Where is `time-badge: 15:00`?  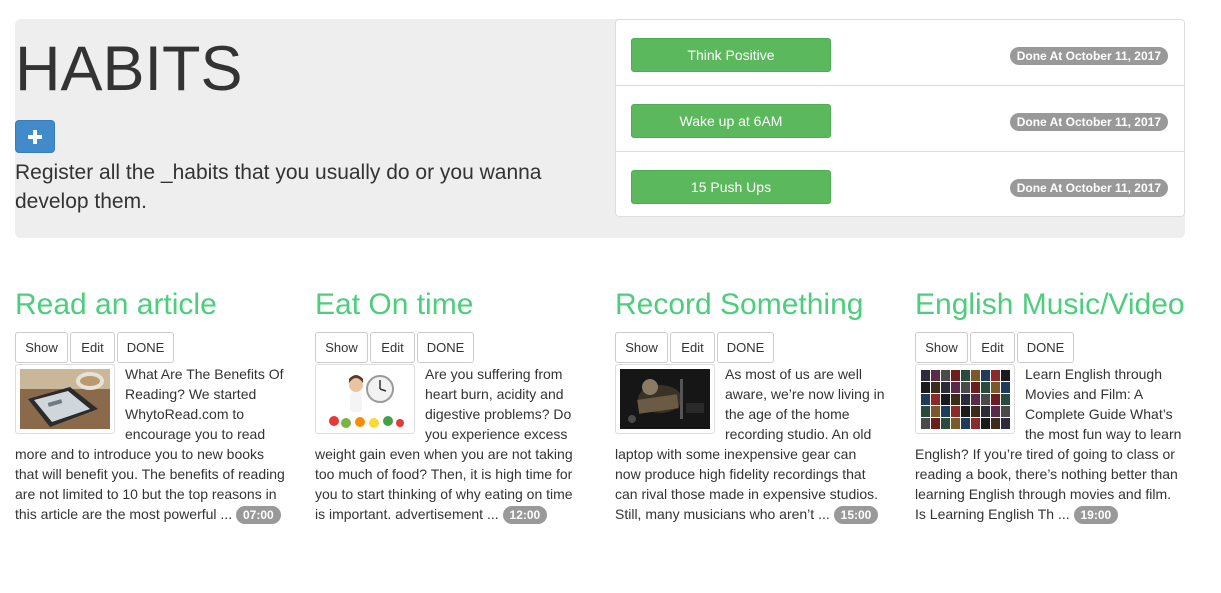 time-badge: 15:00 is located at coordinates (856, 515).